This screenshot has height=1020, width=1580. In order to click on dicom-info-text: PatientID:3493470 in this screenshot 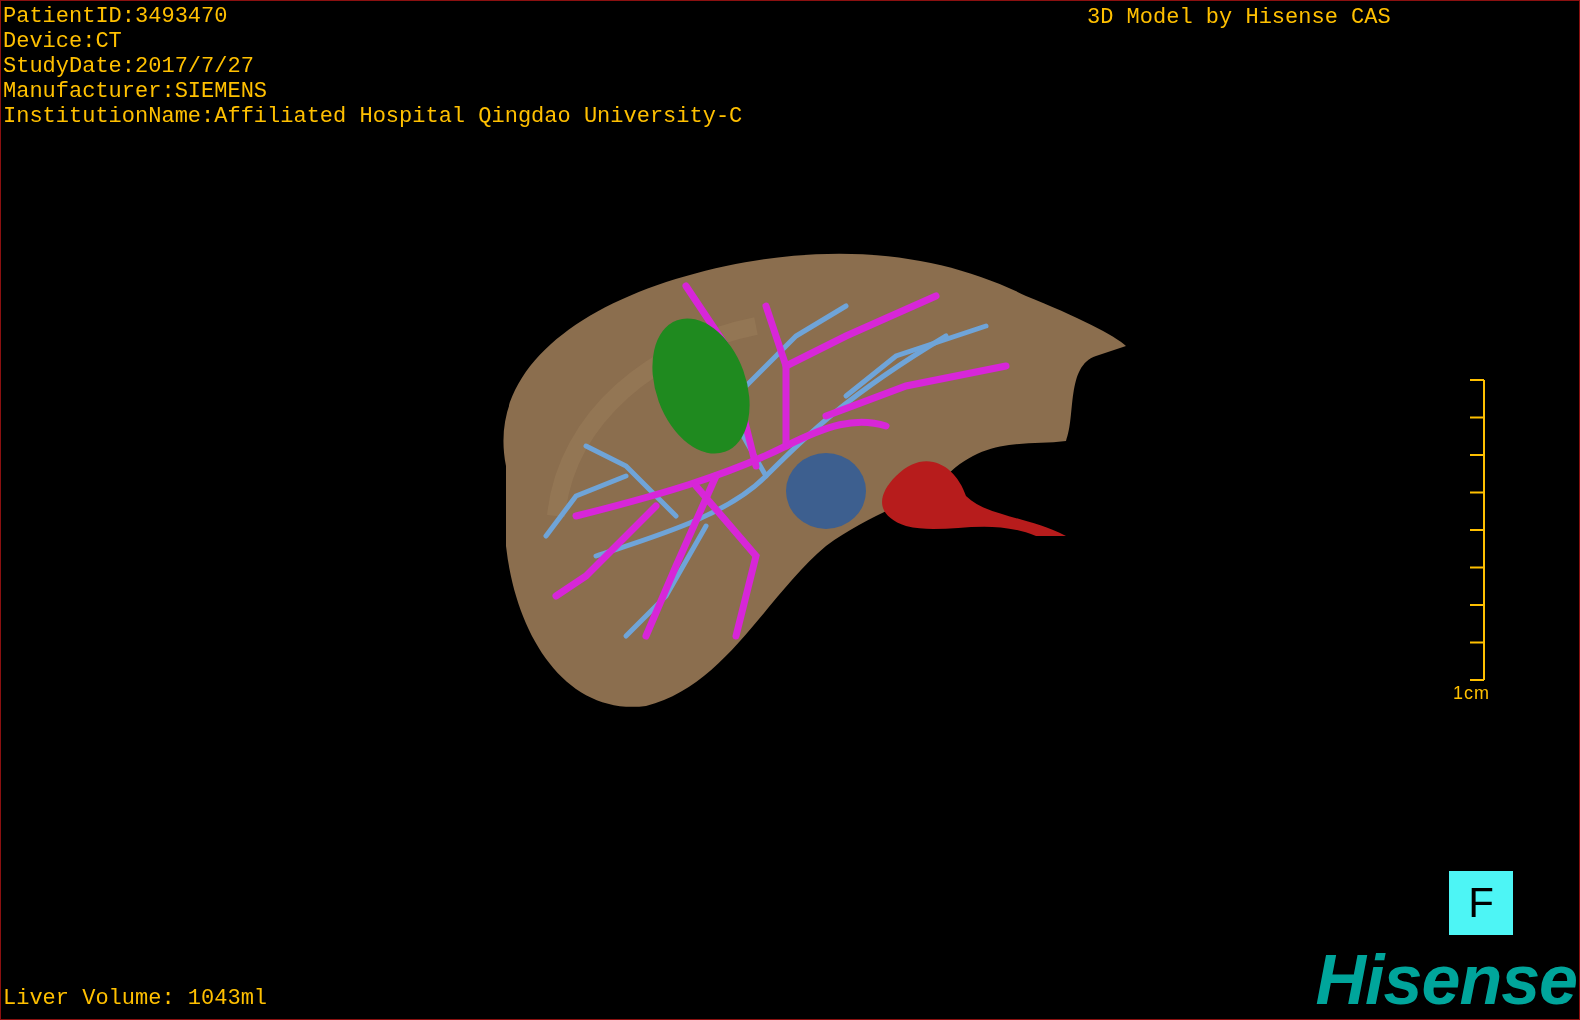, I will do `click(116, 16)`.